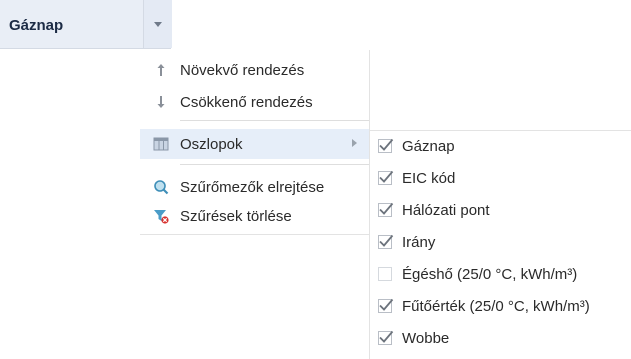 This screenshot has height=359, width=631. I want to click on menu-item-sort-ascending: Növekvő rendezés, so click(254, 70).